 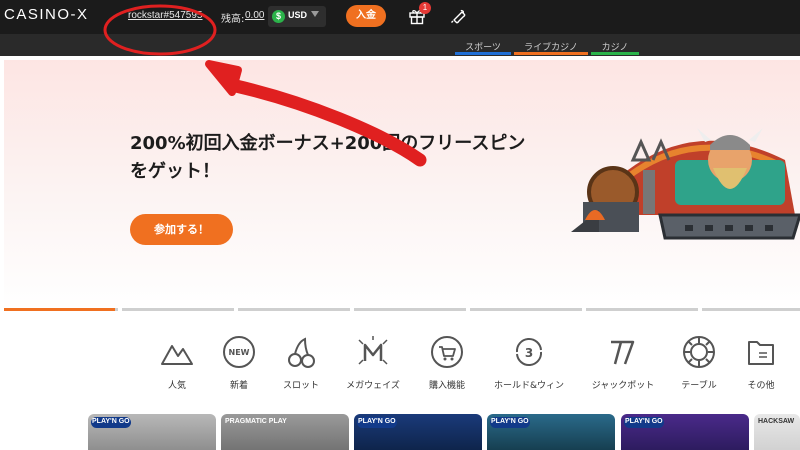 I want to click on balance-label: 残高:, so click(x=233, y=19).